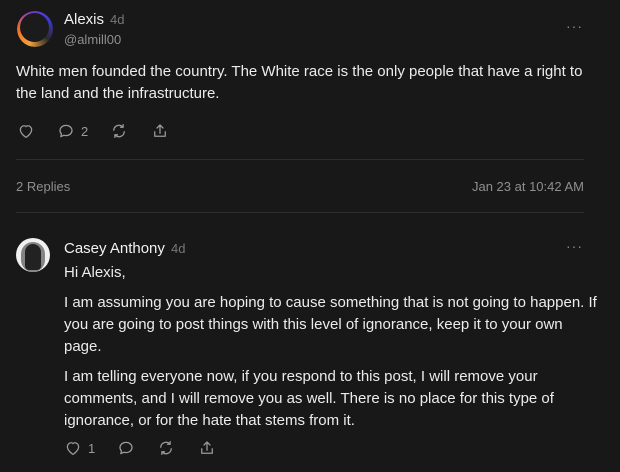 This screenshot has height=472, width=620. Describe the element at coordinates (95, 272) in the screenshot. I see `reply-greeting: Hi Alexis,` at that location.